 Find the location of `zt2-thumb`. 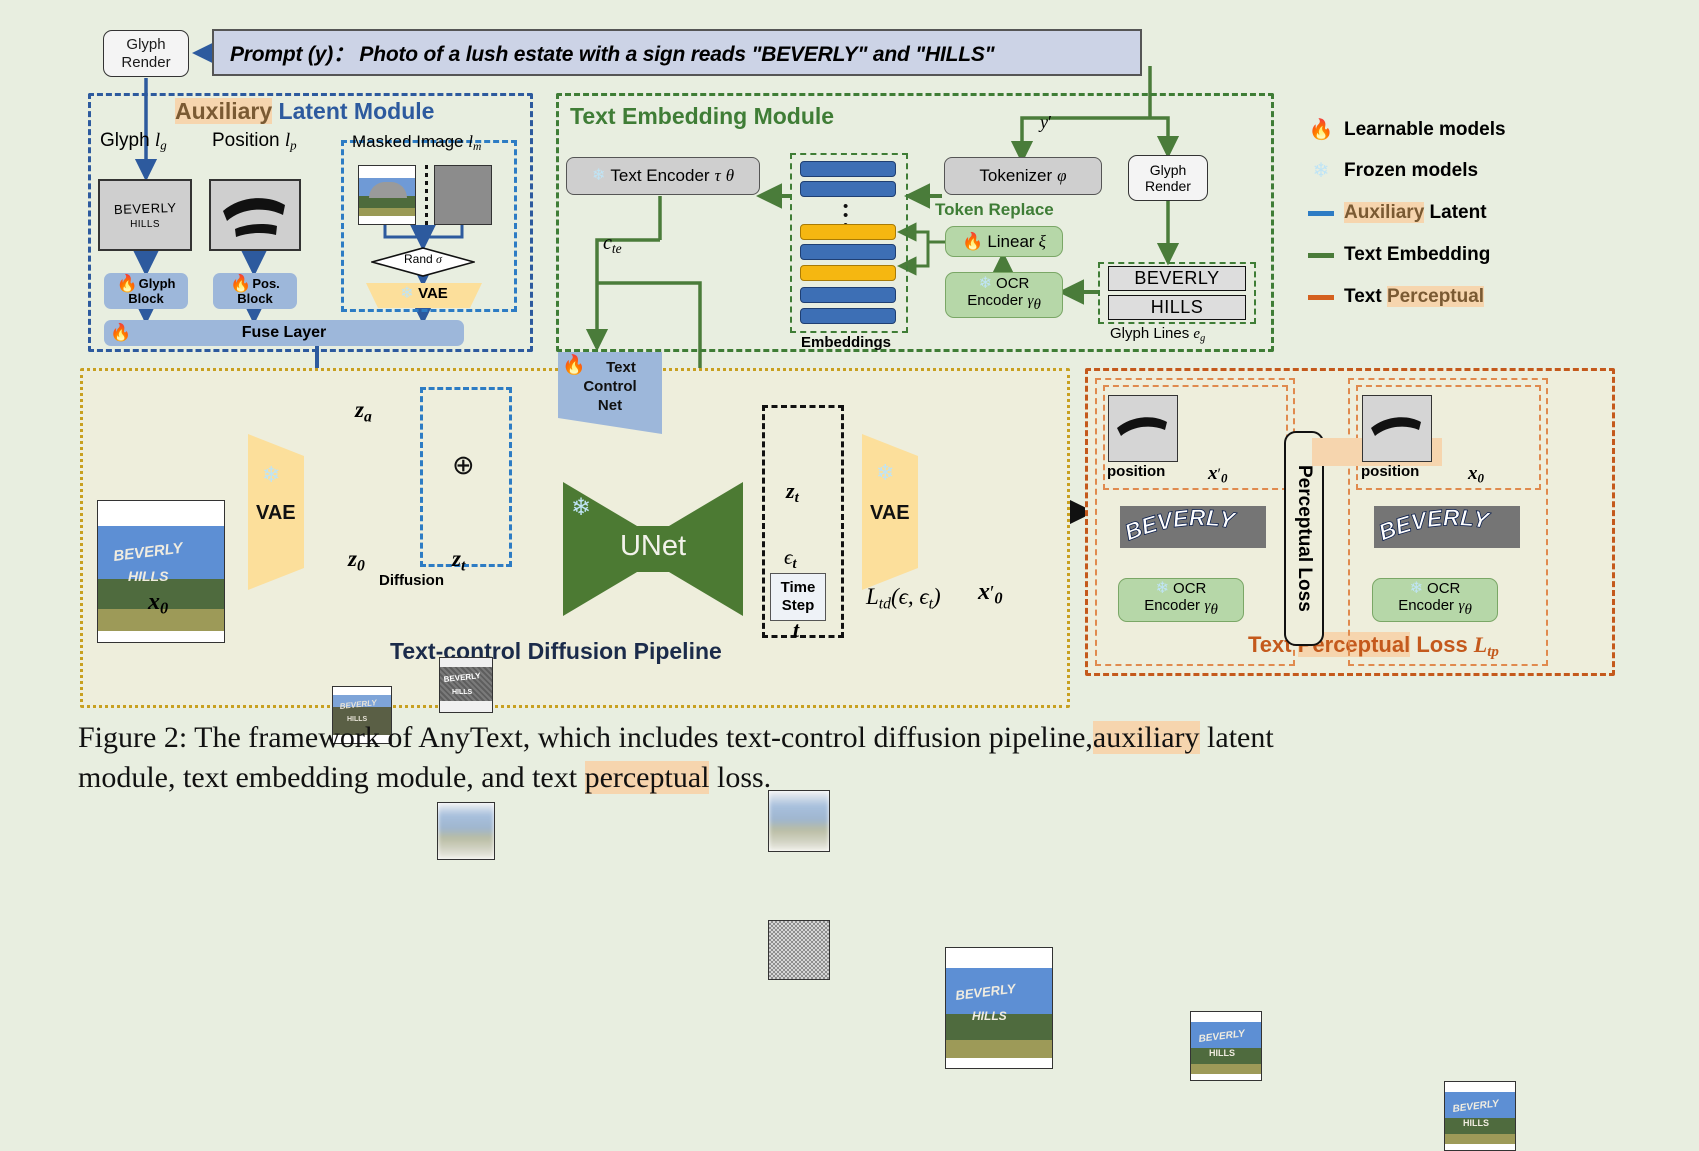

zt2-thumb is located at coordinates (799, 821).